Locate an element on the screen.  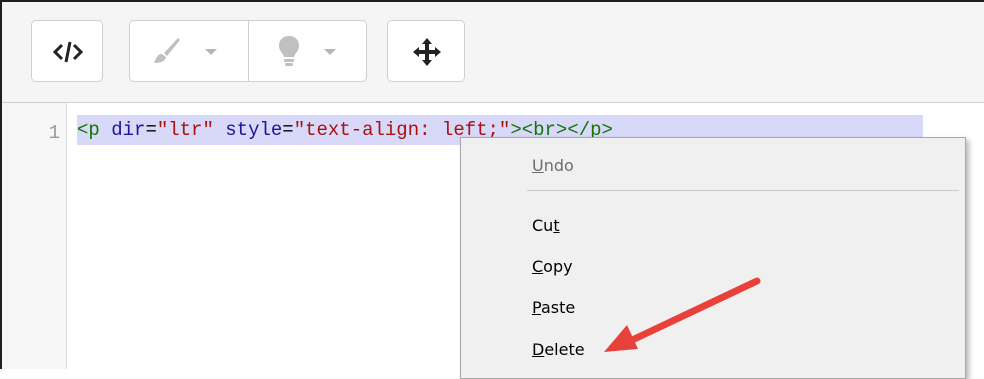
line-gutter: 1 is located at coordinates (34, 236).